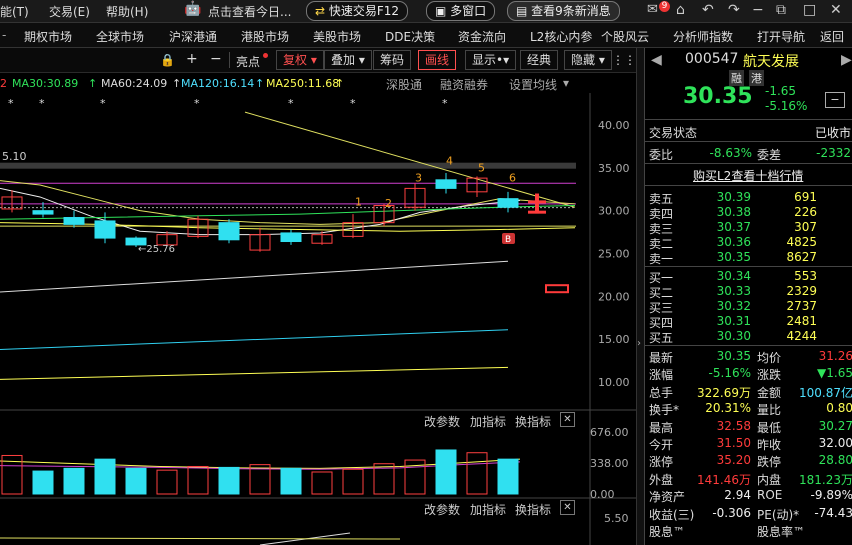 This screenshot has width=852, height=545. I want to click on last-price: 30.35, so click(718, 96).